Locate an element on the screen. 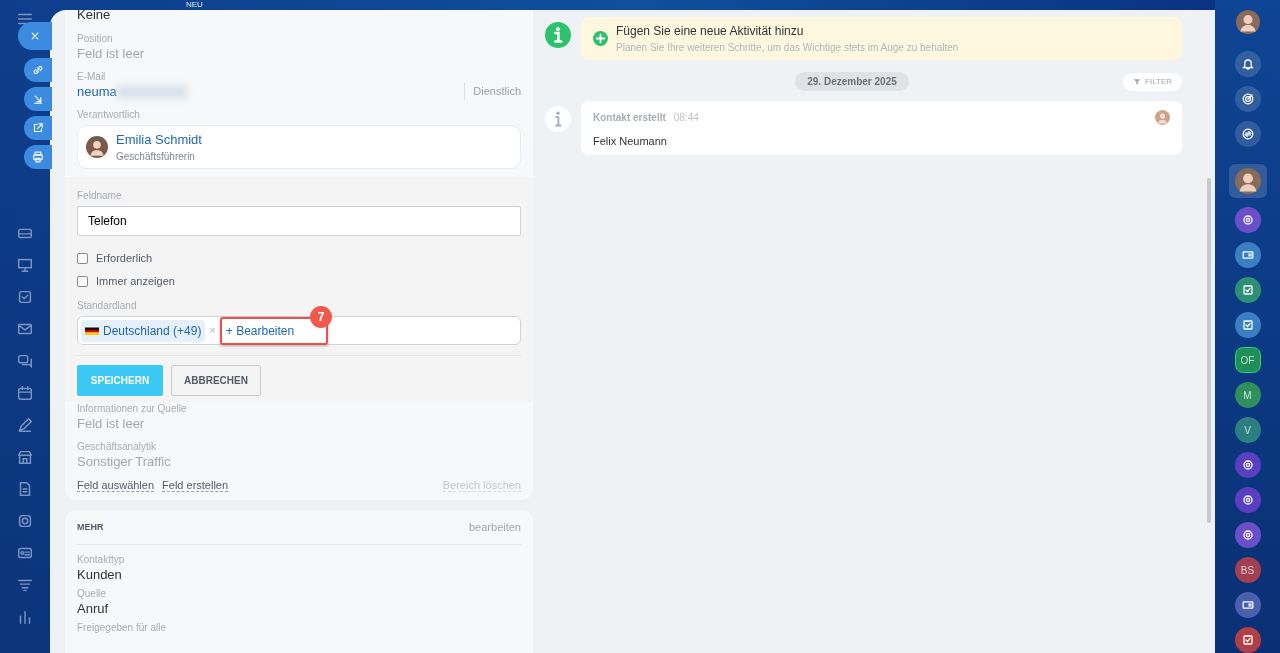  selected-chat is located at coordinates (1247, 181).